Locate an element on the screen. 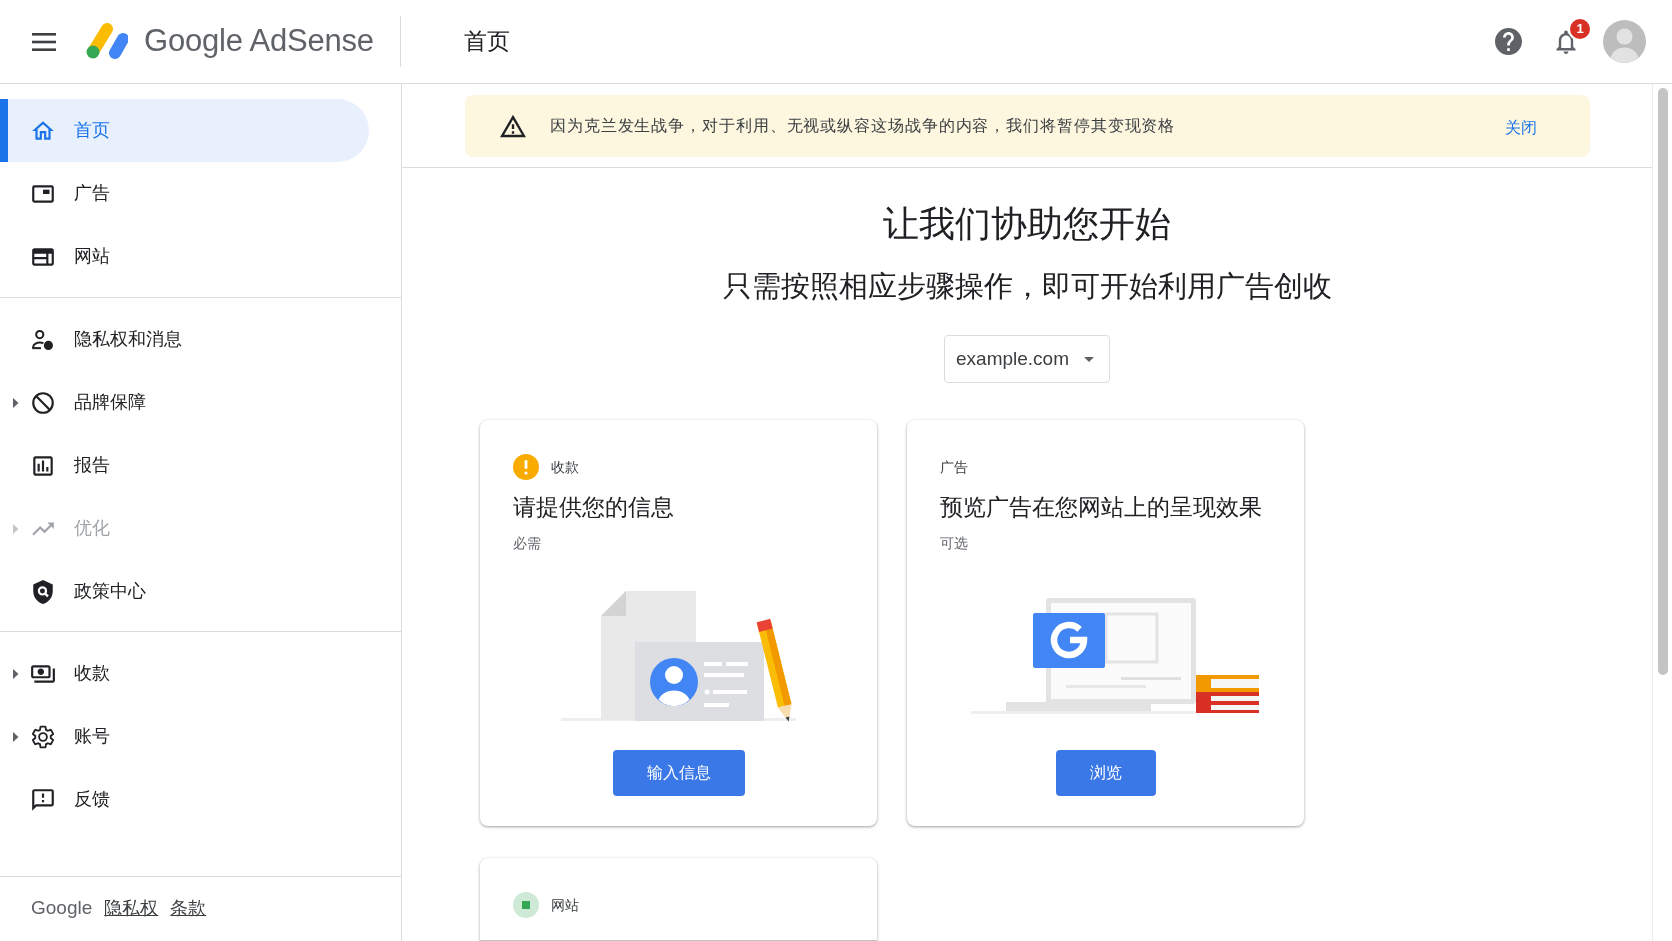  dismiss-link: 关闭 is located at coordinates (1521, 126).